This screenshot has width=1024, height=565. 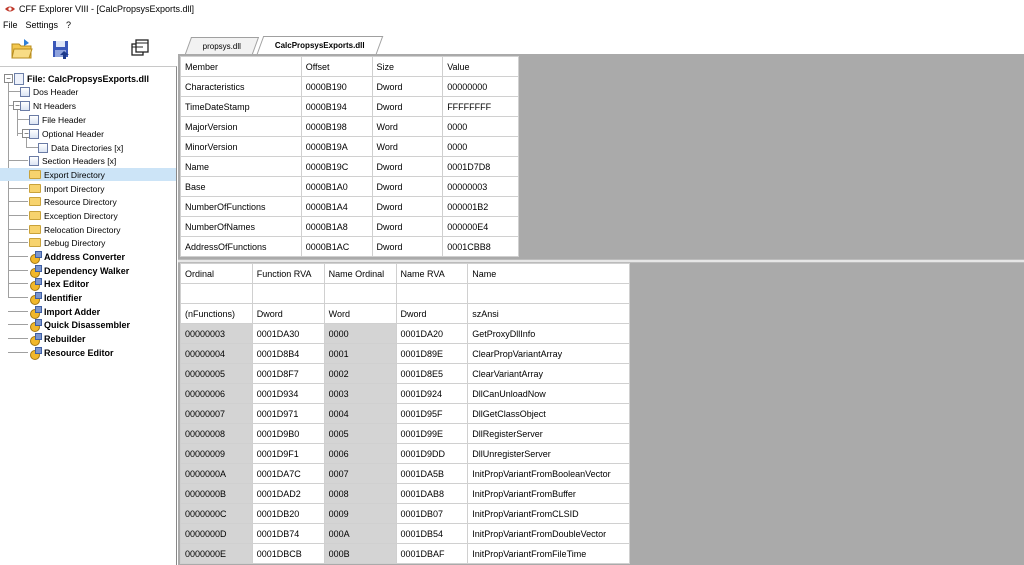 I want to click on table-cell: 00000007, so click(x=216, y=413).